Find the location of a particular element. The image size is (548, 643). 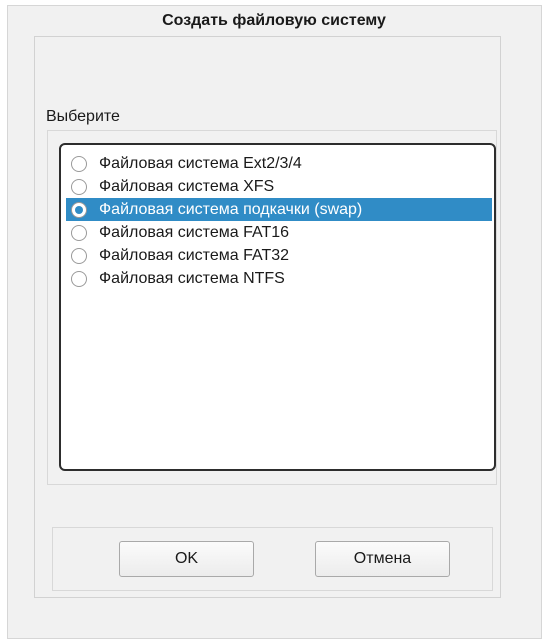

ok-button: OK is located at coordinates (186, 559).